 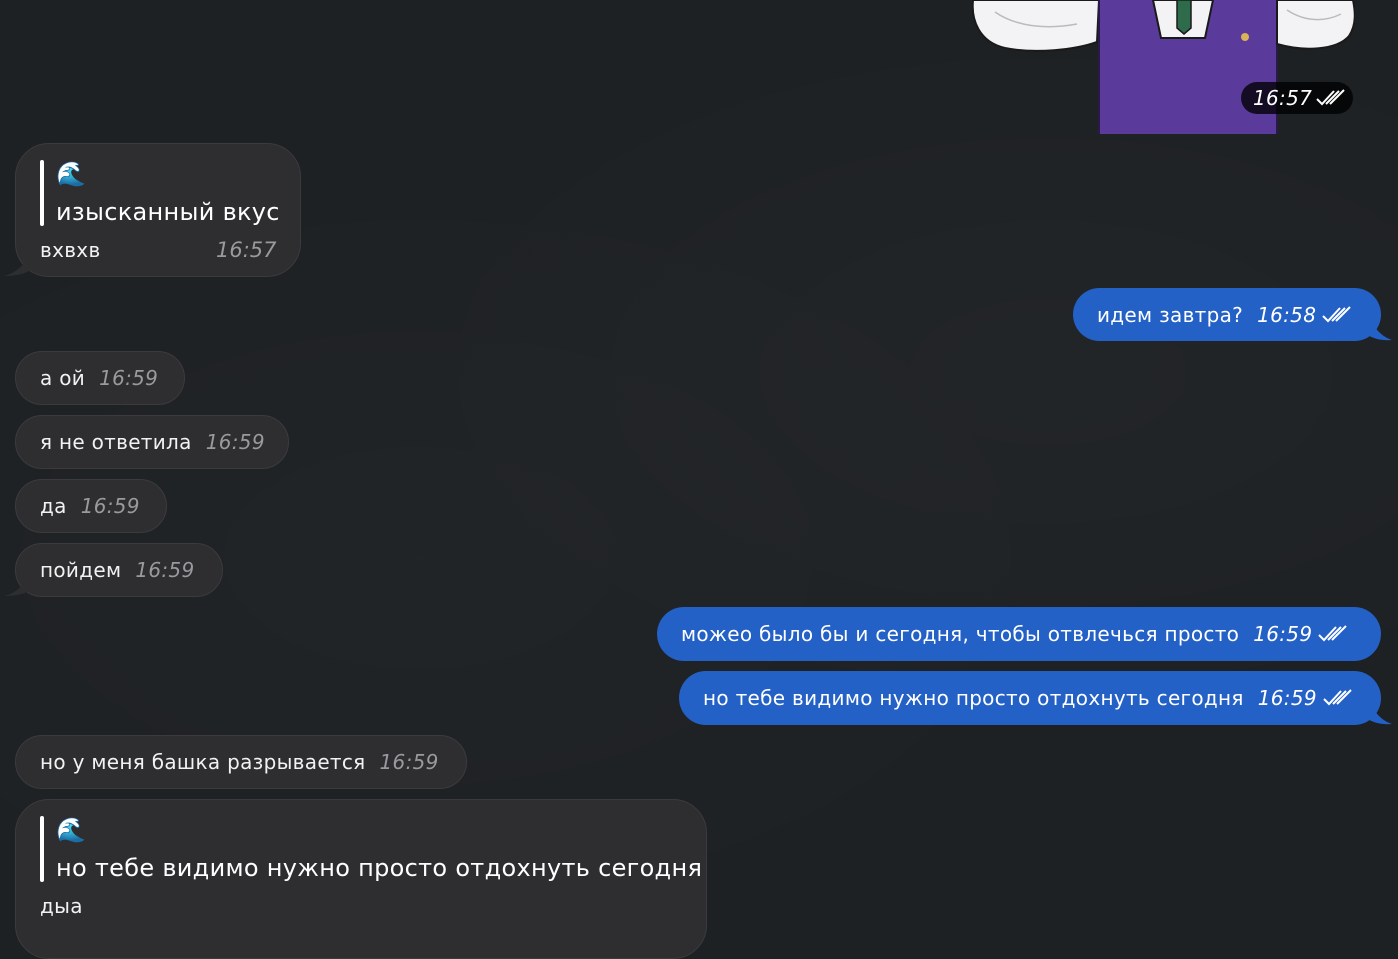 What do you see at coordinates (70, 250) in the screenshot?
I see `message-text: вхвхв` at bounding box center [70, 250].